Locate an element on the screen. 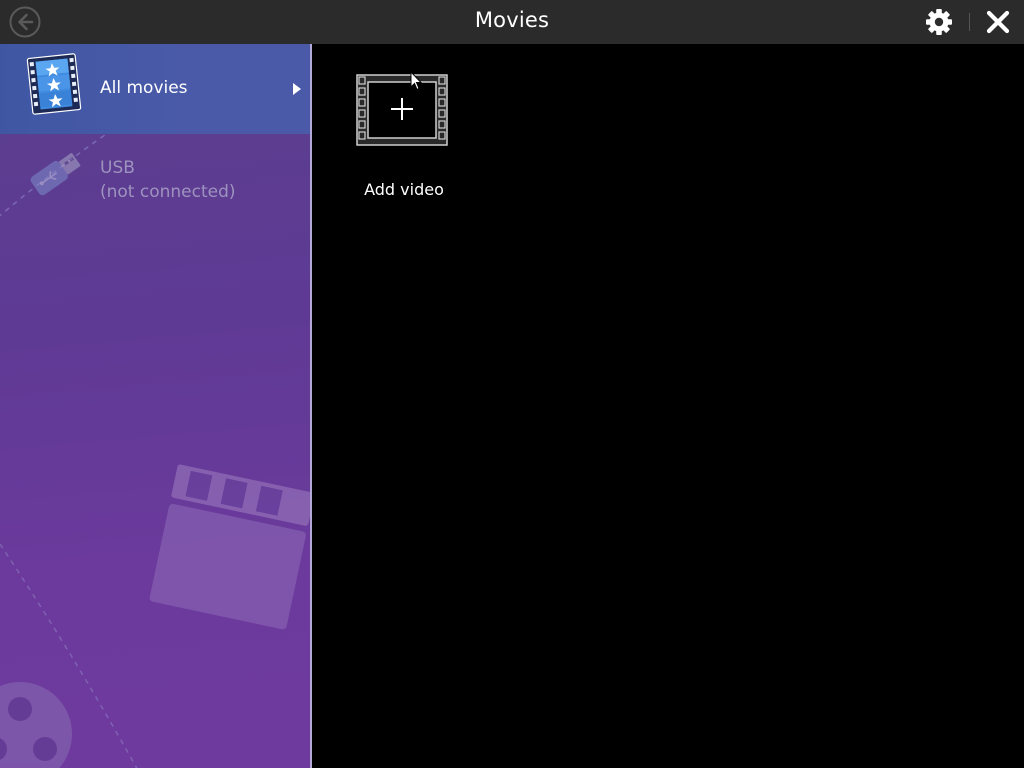 This screenshot has height=768, width=1024. close-button is located at coordinates (998, 22).